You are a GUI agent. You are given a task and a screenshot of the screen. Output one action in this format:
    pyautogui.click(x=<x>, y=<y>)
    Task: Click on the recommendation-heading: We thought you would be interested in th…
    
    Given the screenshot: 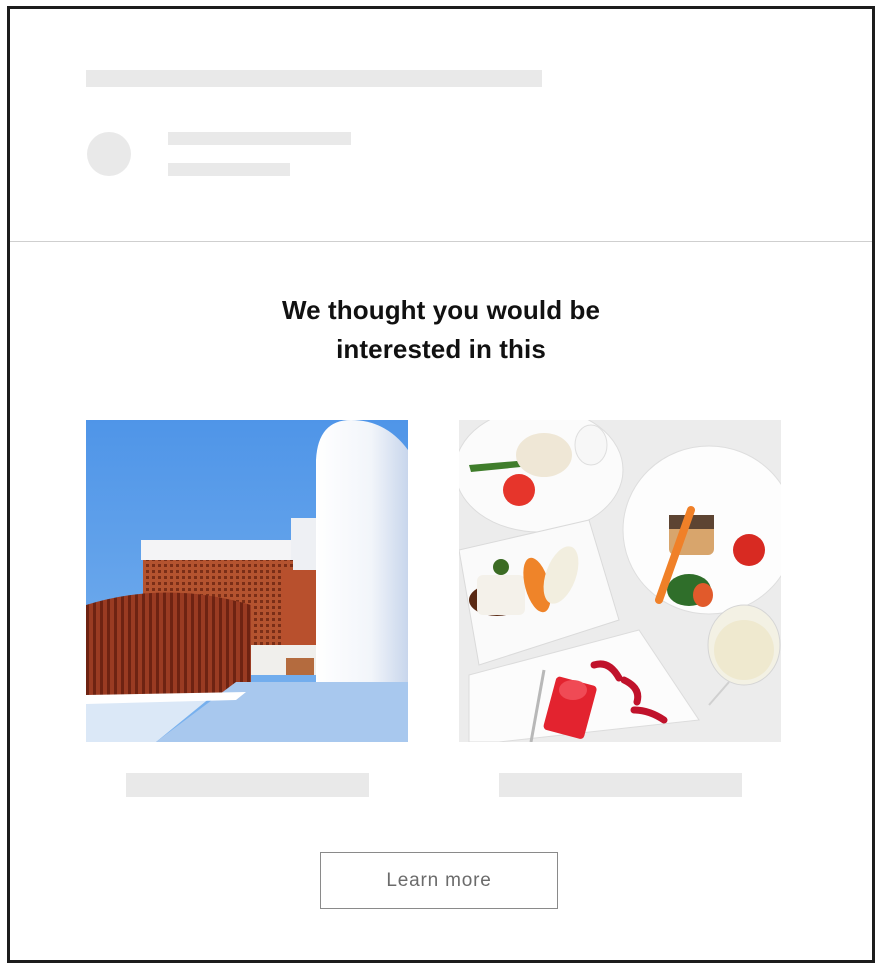 What is the action you would take?
    pyautogui.click(x=441, y=330)
    